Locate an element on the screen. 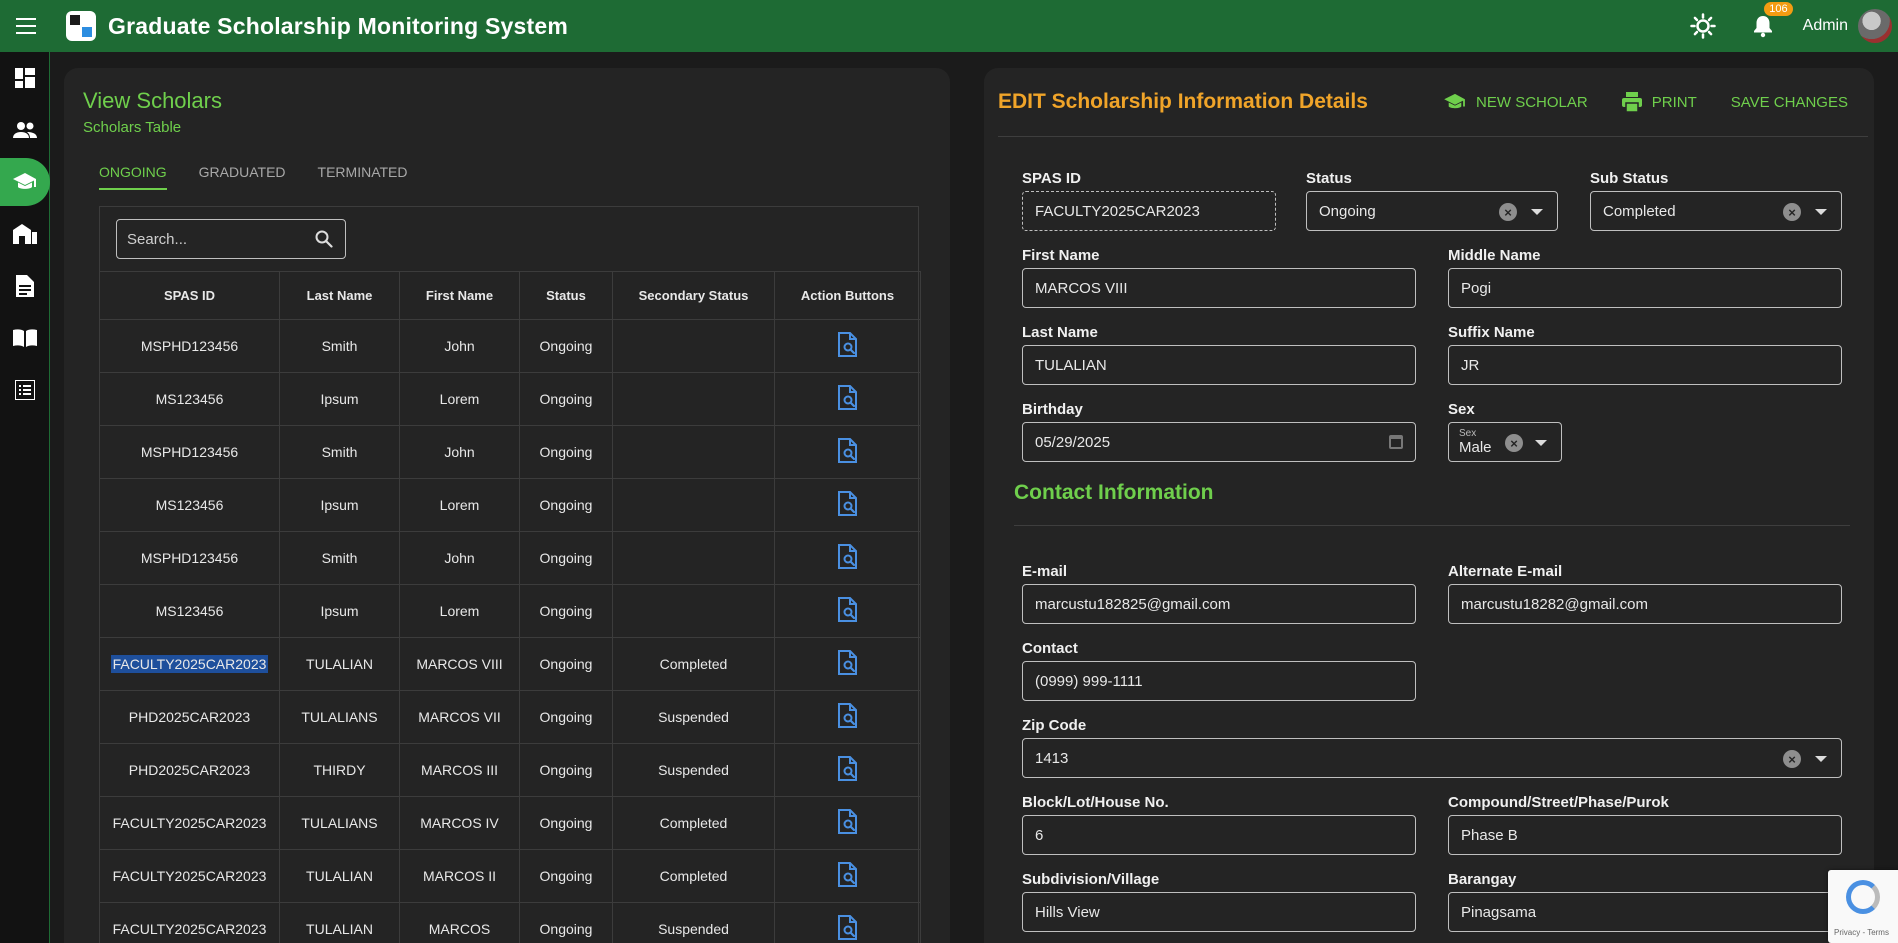 The height and width of the screenshot is (943, 1898). subdivision-input: Hills View is located at coordinates (1219, 912).